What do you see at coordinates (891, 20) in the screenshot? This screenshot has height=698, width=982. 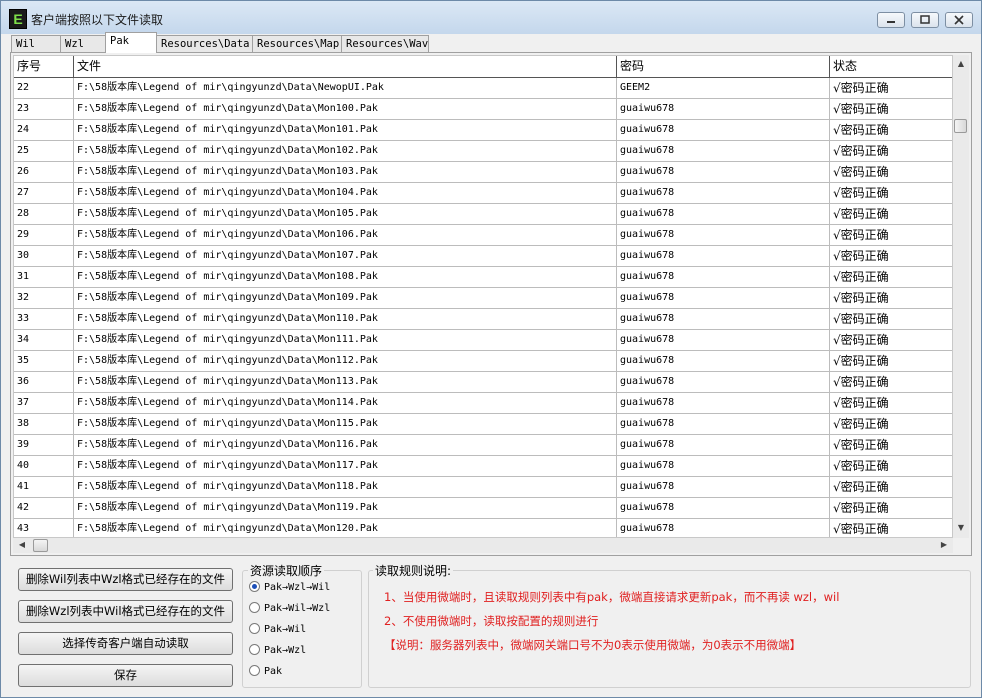 I see `minimize-button` at bounding box center [891, 20].